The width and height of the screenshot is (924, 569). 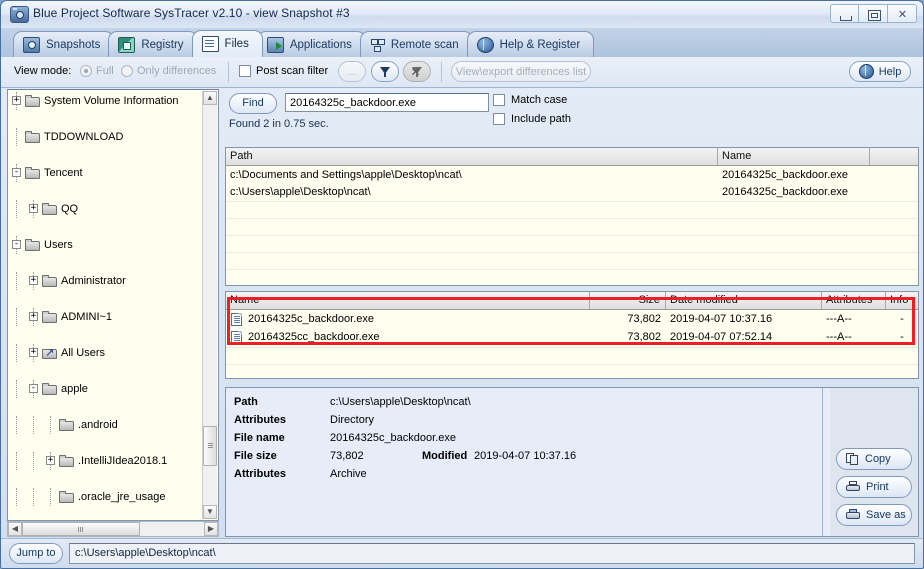 I want to click on tab-snapshots: Snapshots, so click(x=64, y=44).